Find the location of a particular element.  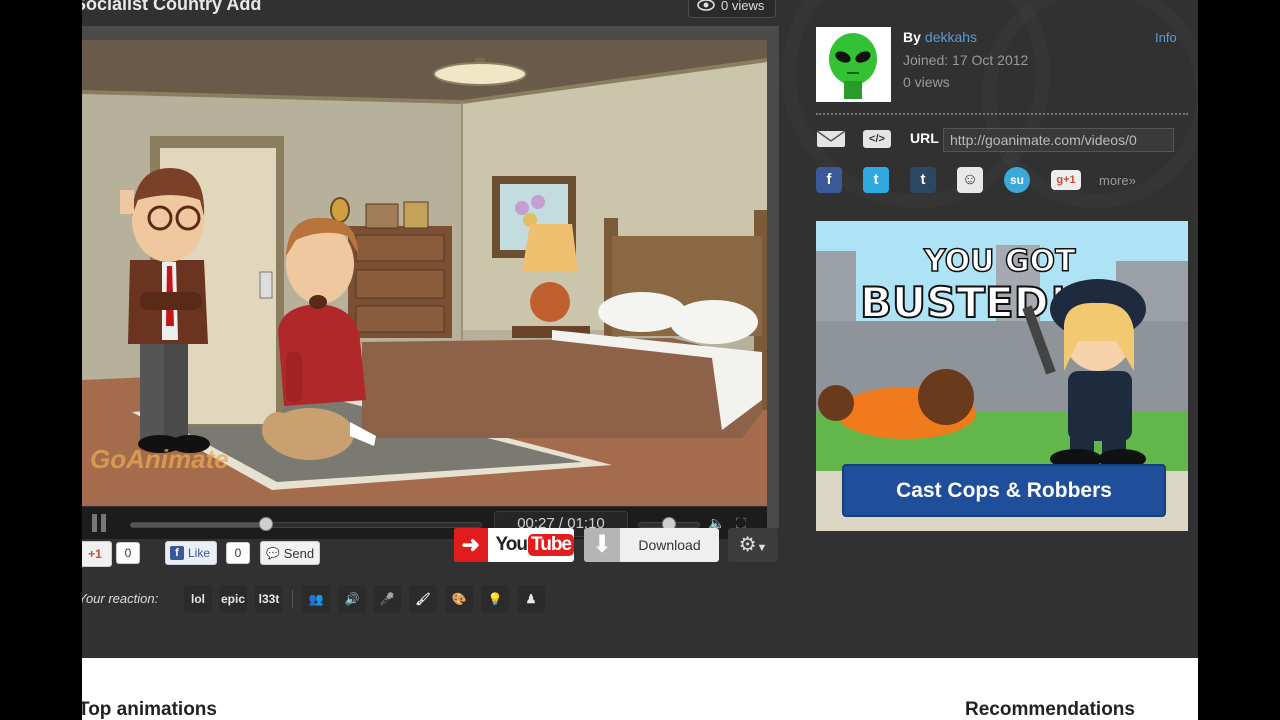

alien-avatar-image is located at coordinates (853, 64).